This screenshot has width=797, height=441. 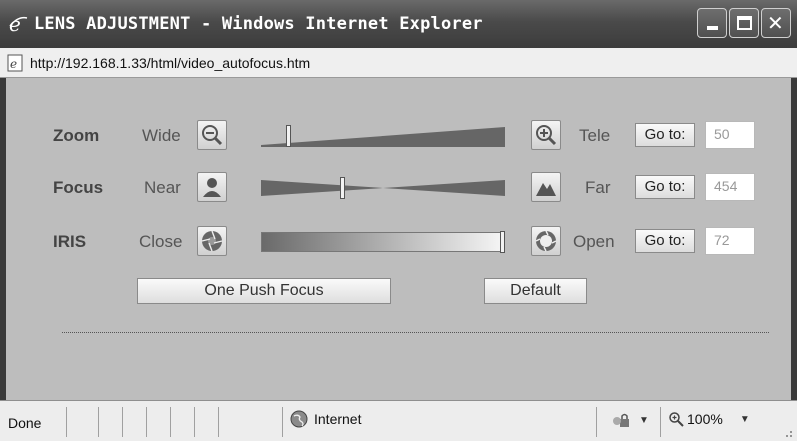 I want to click on zoom-slider, so click(x=383, y=136).